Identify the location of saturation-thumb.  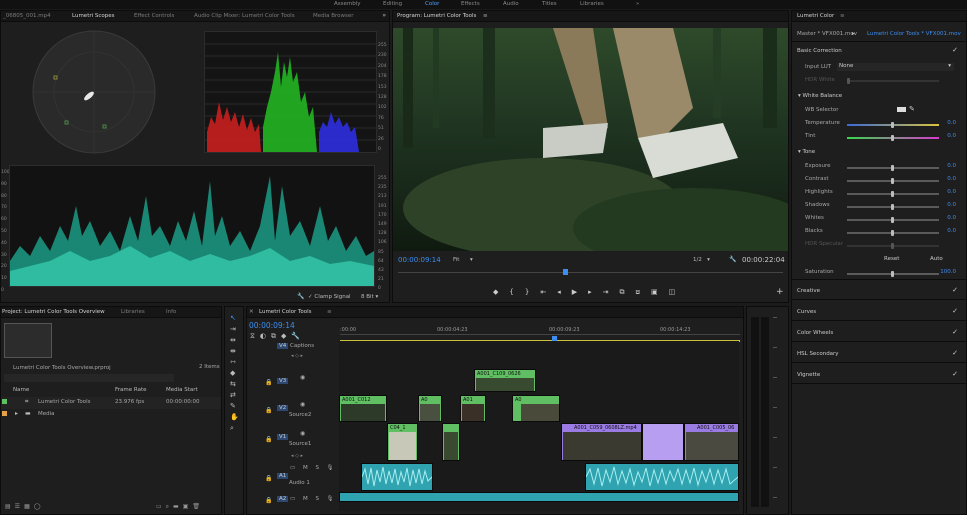
(892, 274).